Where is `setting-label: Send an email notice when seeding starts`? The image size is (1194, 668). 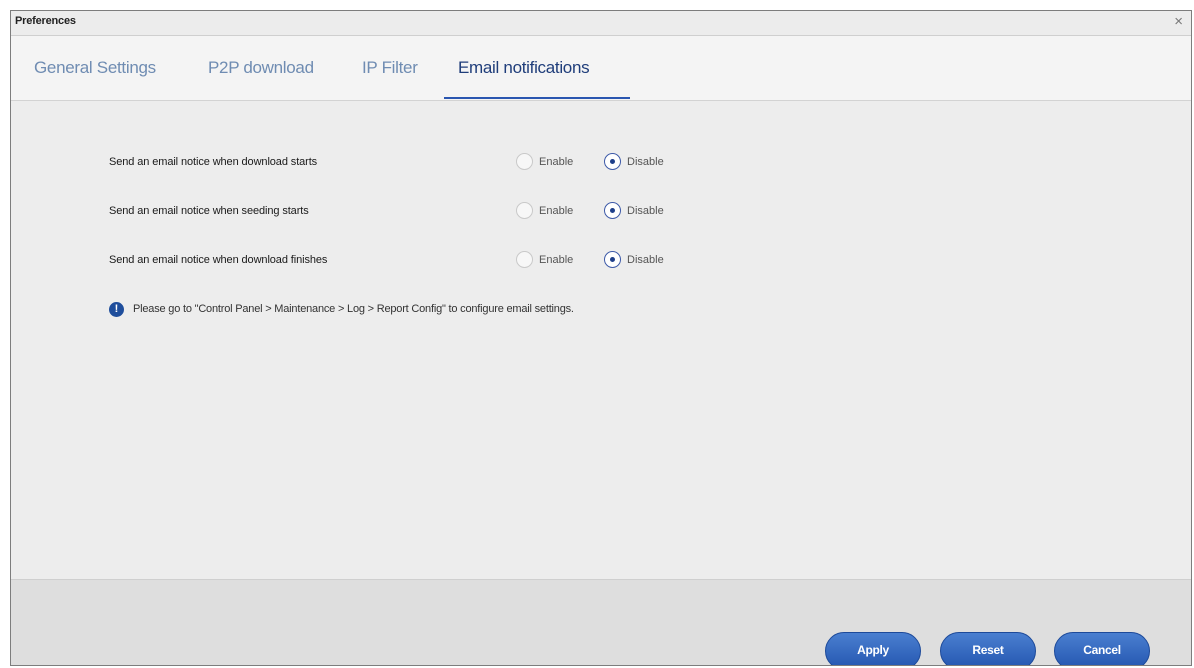
setting-label: Send an email notice when seeding starts is located at coordinates (209, 211).